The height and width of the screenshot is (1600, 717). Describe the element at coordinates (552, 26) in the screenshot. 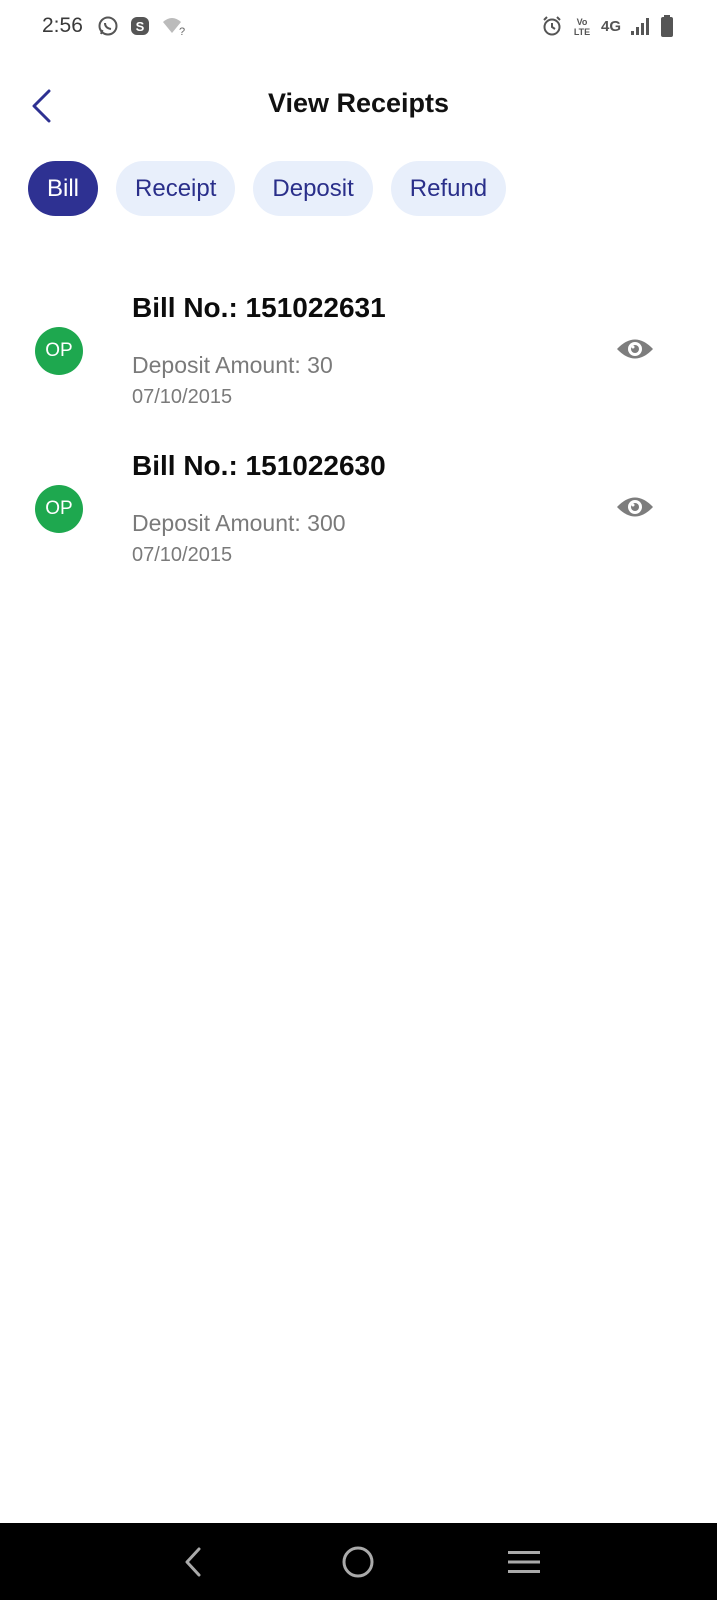

I see `alarm-icon` at that location.